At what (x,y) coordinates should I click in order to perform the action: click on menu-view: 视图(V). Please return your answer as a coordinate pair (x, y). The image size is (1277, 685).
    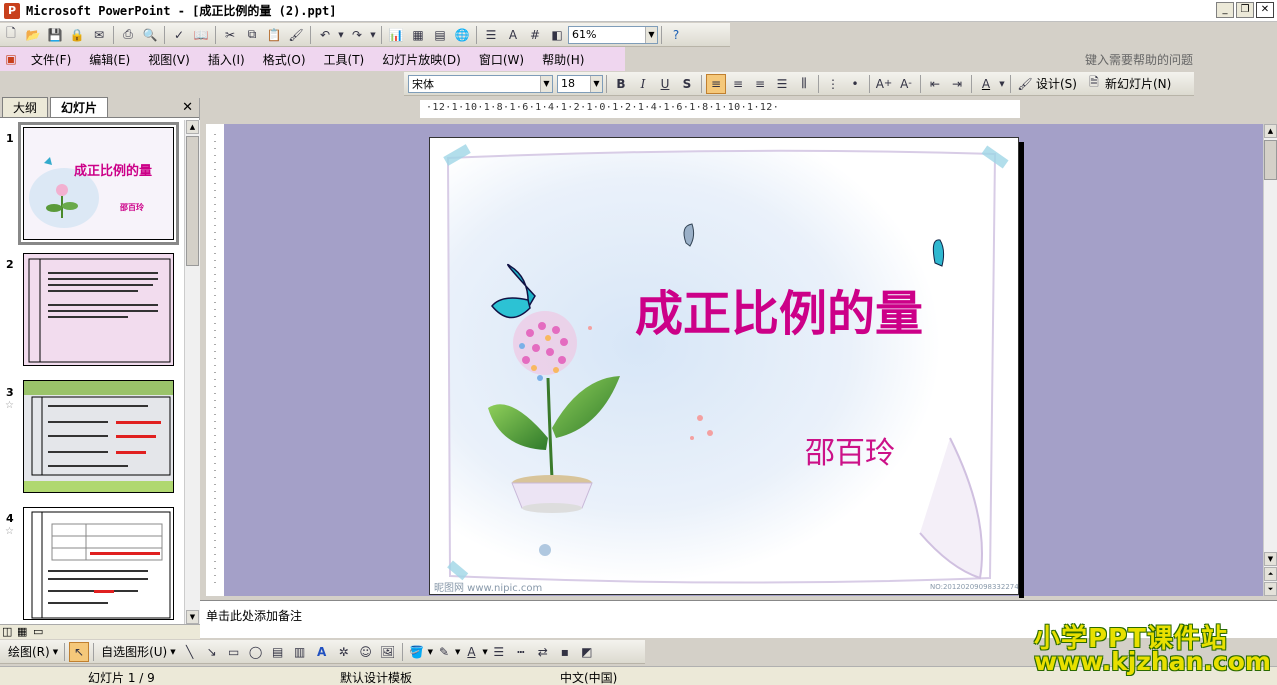
    Looking at the image, I should click on (169, 59).